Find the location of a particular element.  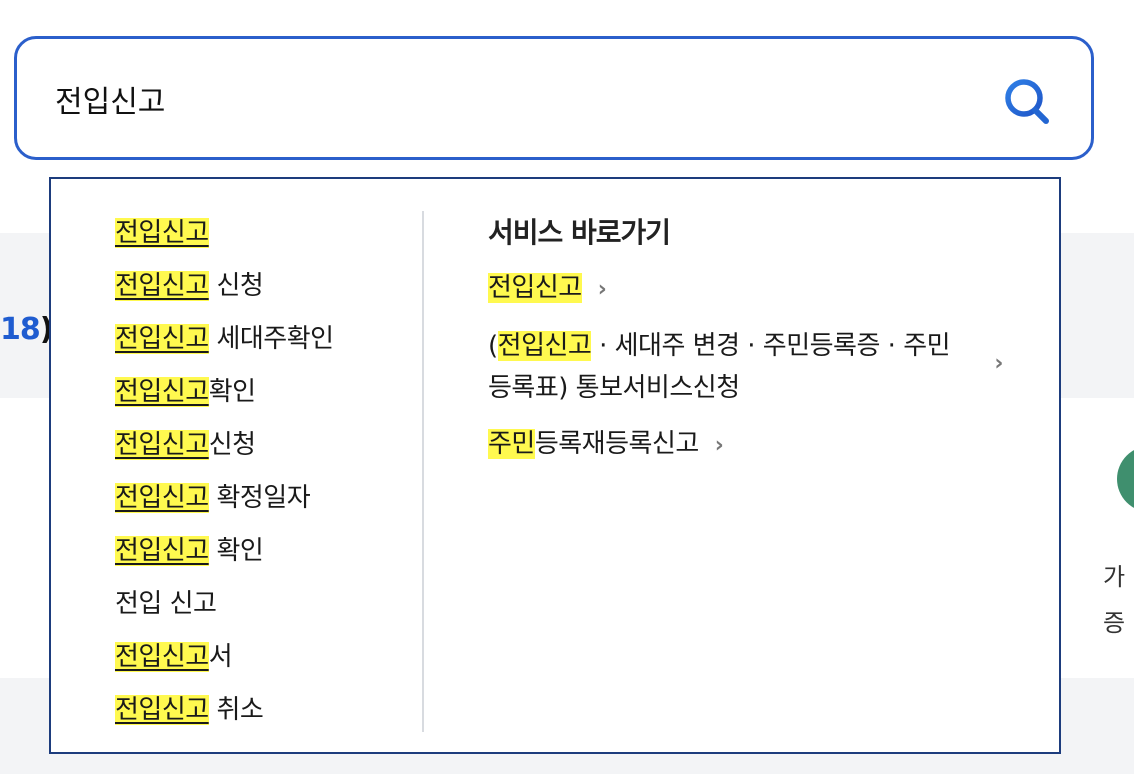

service-link: 전입신고 › is located at coordinates (748, 289).